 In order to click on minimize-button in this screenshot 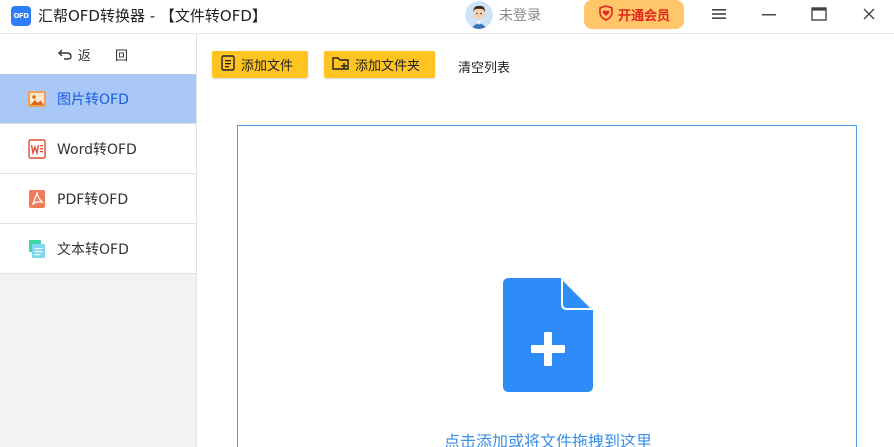, I will do `click(769, 14)`.